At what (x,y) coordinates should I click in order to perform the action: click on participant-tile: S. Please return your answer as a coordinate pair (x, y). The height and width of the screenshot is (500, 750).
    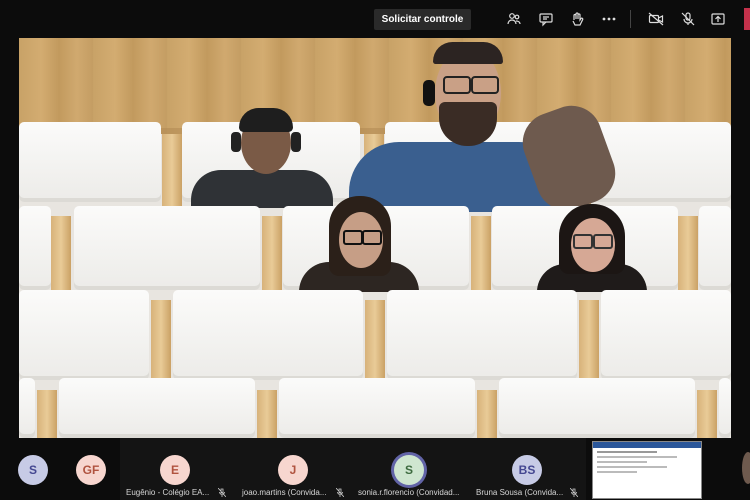
    Looking at the image, I should click on (31, 469).